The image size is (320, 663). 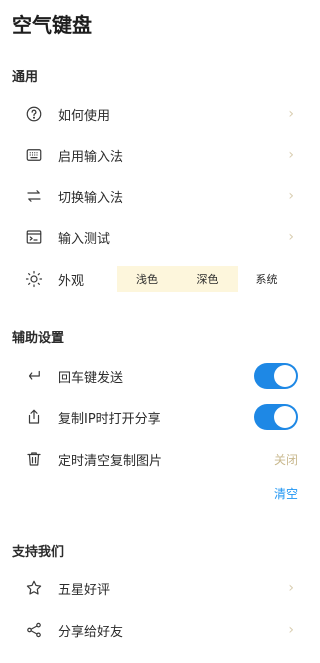 I want to click on theme-option-light: 浅色, so click(x=147, y=279).